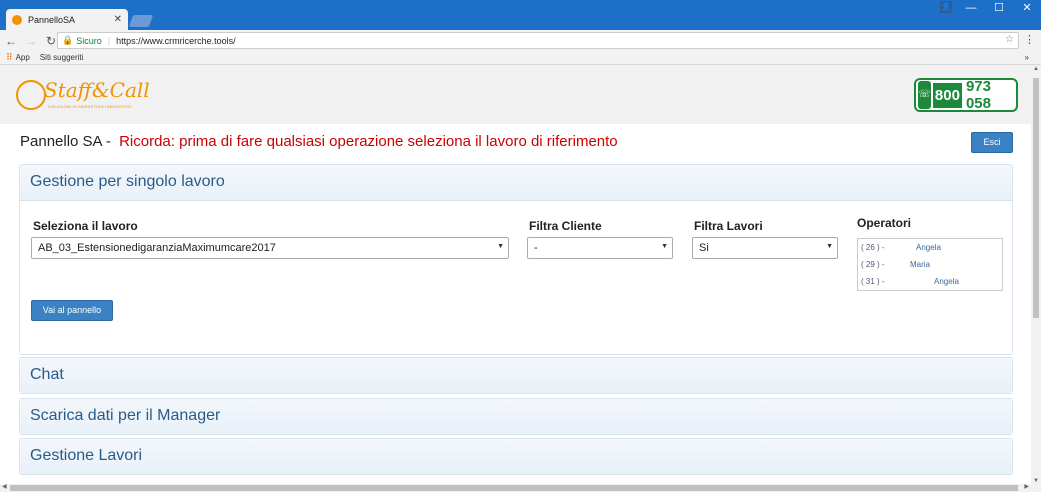 The image size is (1041, 492). What do you see at coordinates (65, 141) in the screenshot?
I see `page-title-main: Pannello SA -` at bounding box center [65, 141].